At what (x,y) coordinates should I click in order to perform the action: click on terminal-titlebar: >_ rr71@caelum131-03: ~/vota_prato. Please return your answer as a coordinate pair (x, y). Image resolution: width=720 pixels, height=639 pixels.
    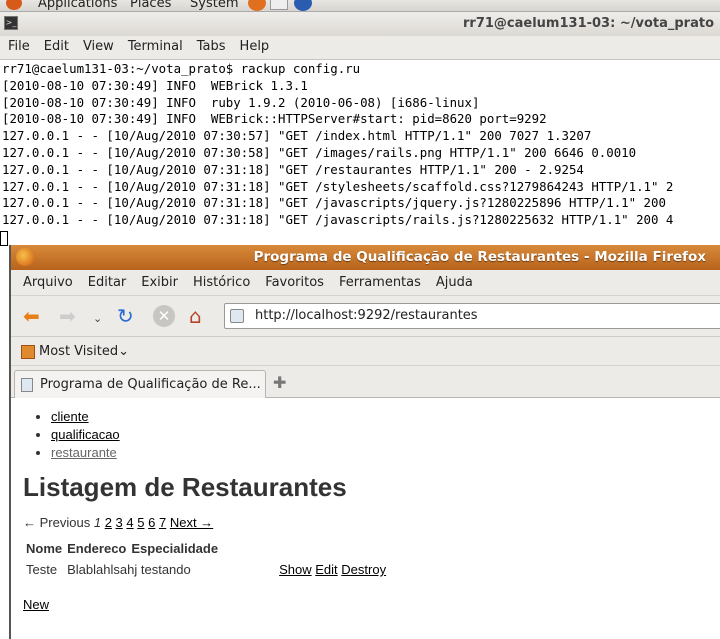
    Looking at the image, I should click on (360, 24).